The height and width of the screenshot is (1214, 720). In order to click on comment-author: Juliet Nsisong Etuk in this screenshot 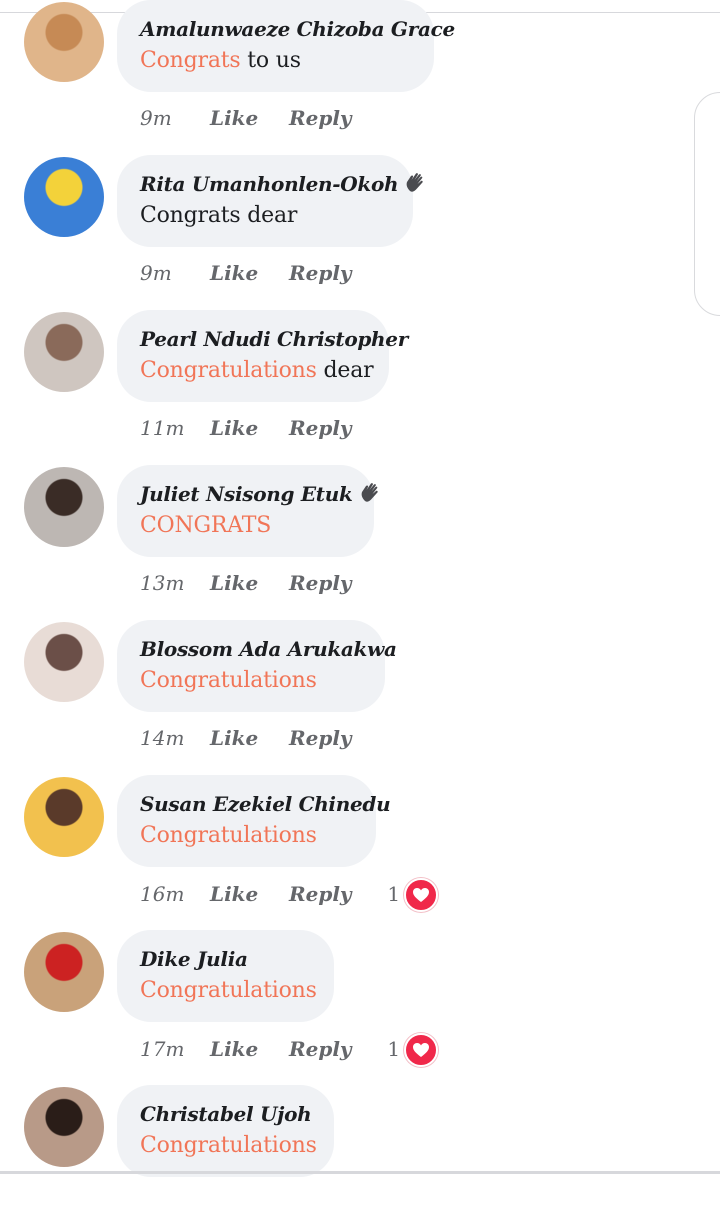, I will do `click(259, 494)`.